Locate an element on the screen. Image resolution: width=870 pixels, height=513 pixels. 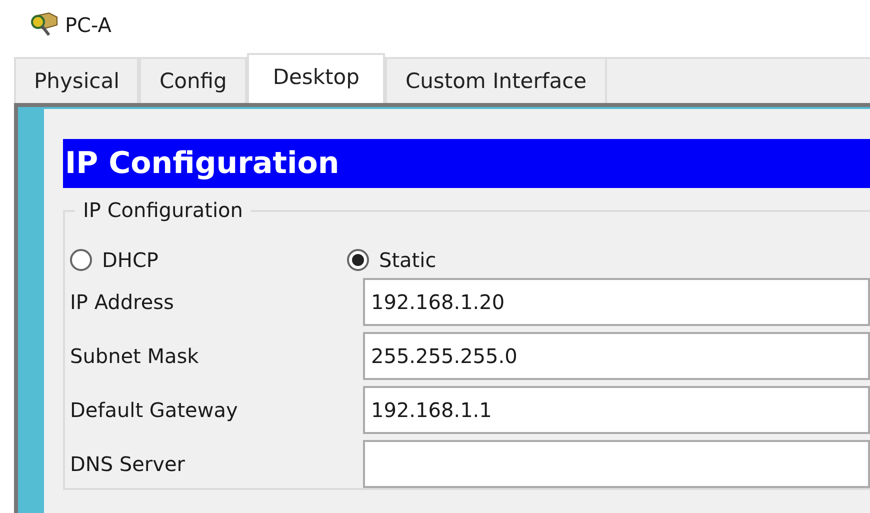
input-field is located at coordinates (616, 464).